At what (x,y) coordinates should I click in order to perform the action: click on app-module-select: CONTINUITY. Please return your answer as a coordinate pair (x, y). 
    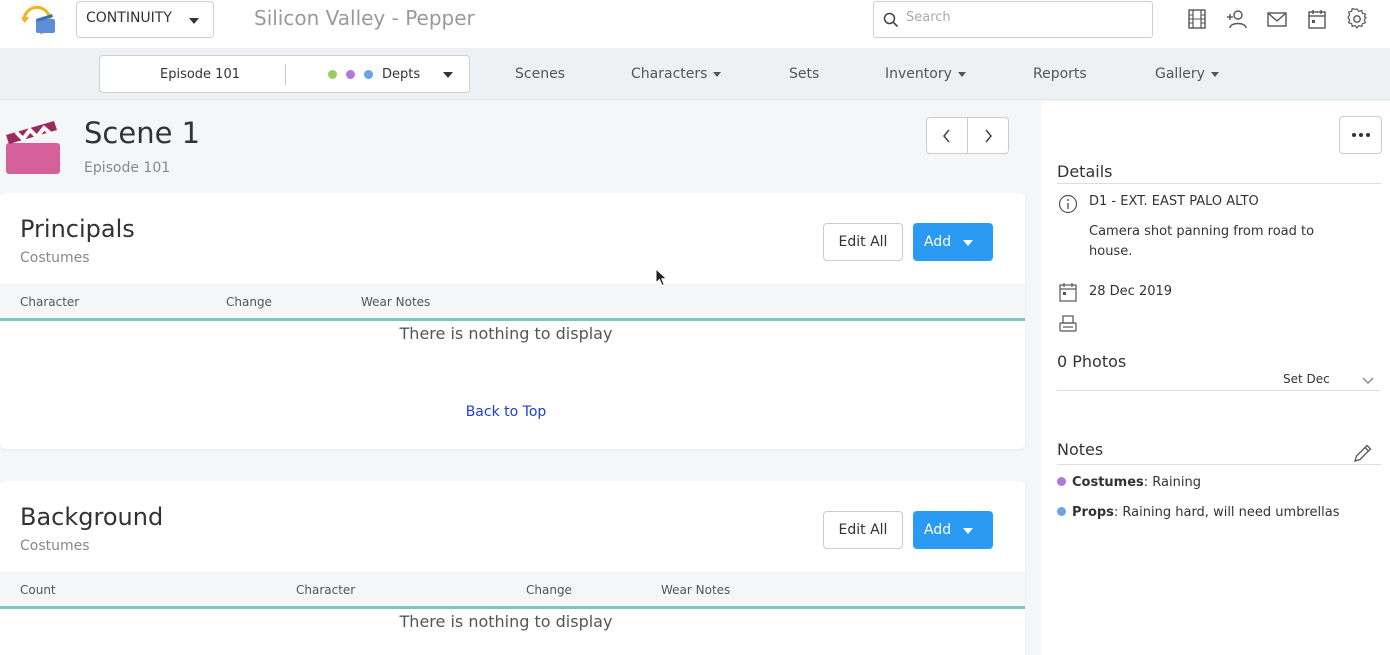
    Looking at the image, I should click on (145, 19).